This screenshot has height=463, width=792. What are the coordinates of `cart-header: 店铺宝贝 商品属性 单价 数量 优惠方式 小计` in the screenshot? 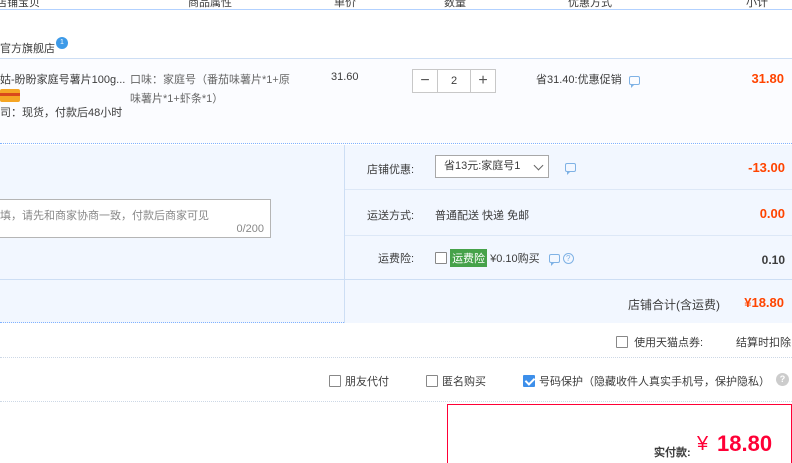 It's located at (396, 5).